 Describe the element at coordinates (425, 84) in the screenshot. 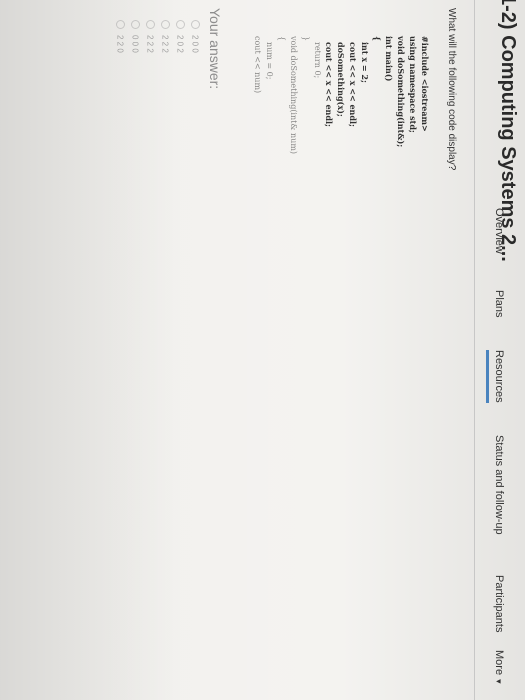

I see `code-line: #include <iostream>` at that location.